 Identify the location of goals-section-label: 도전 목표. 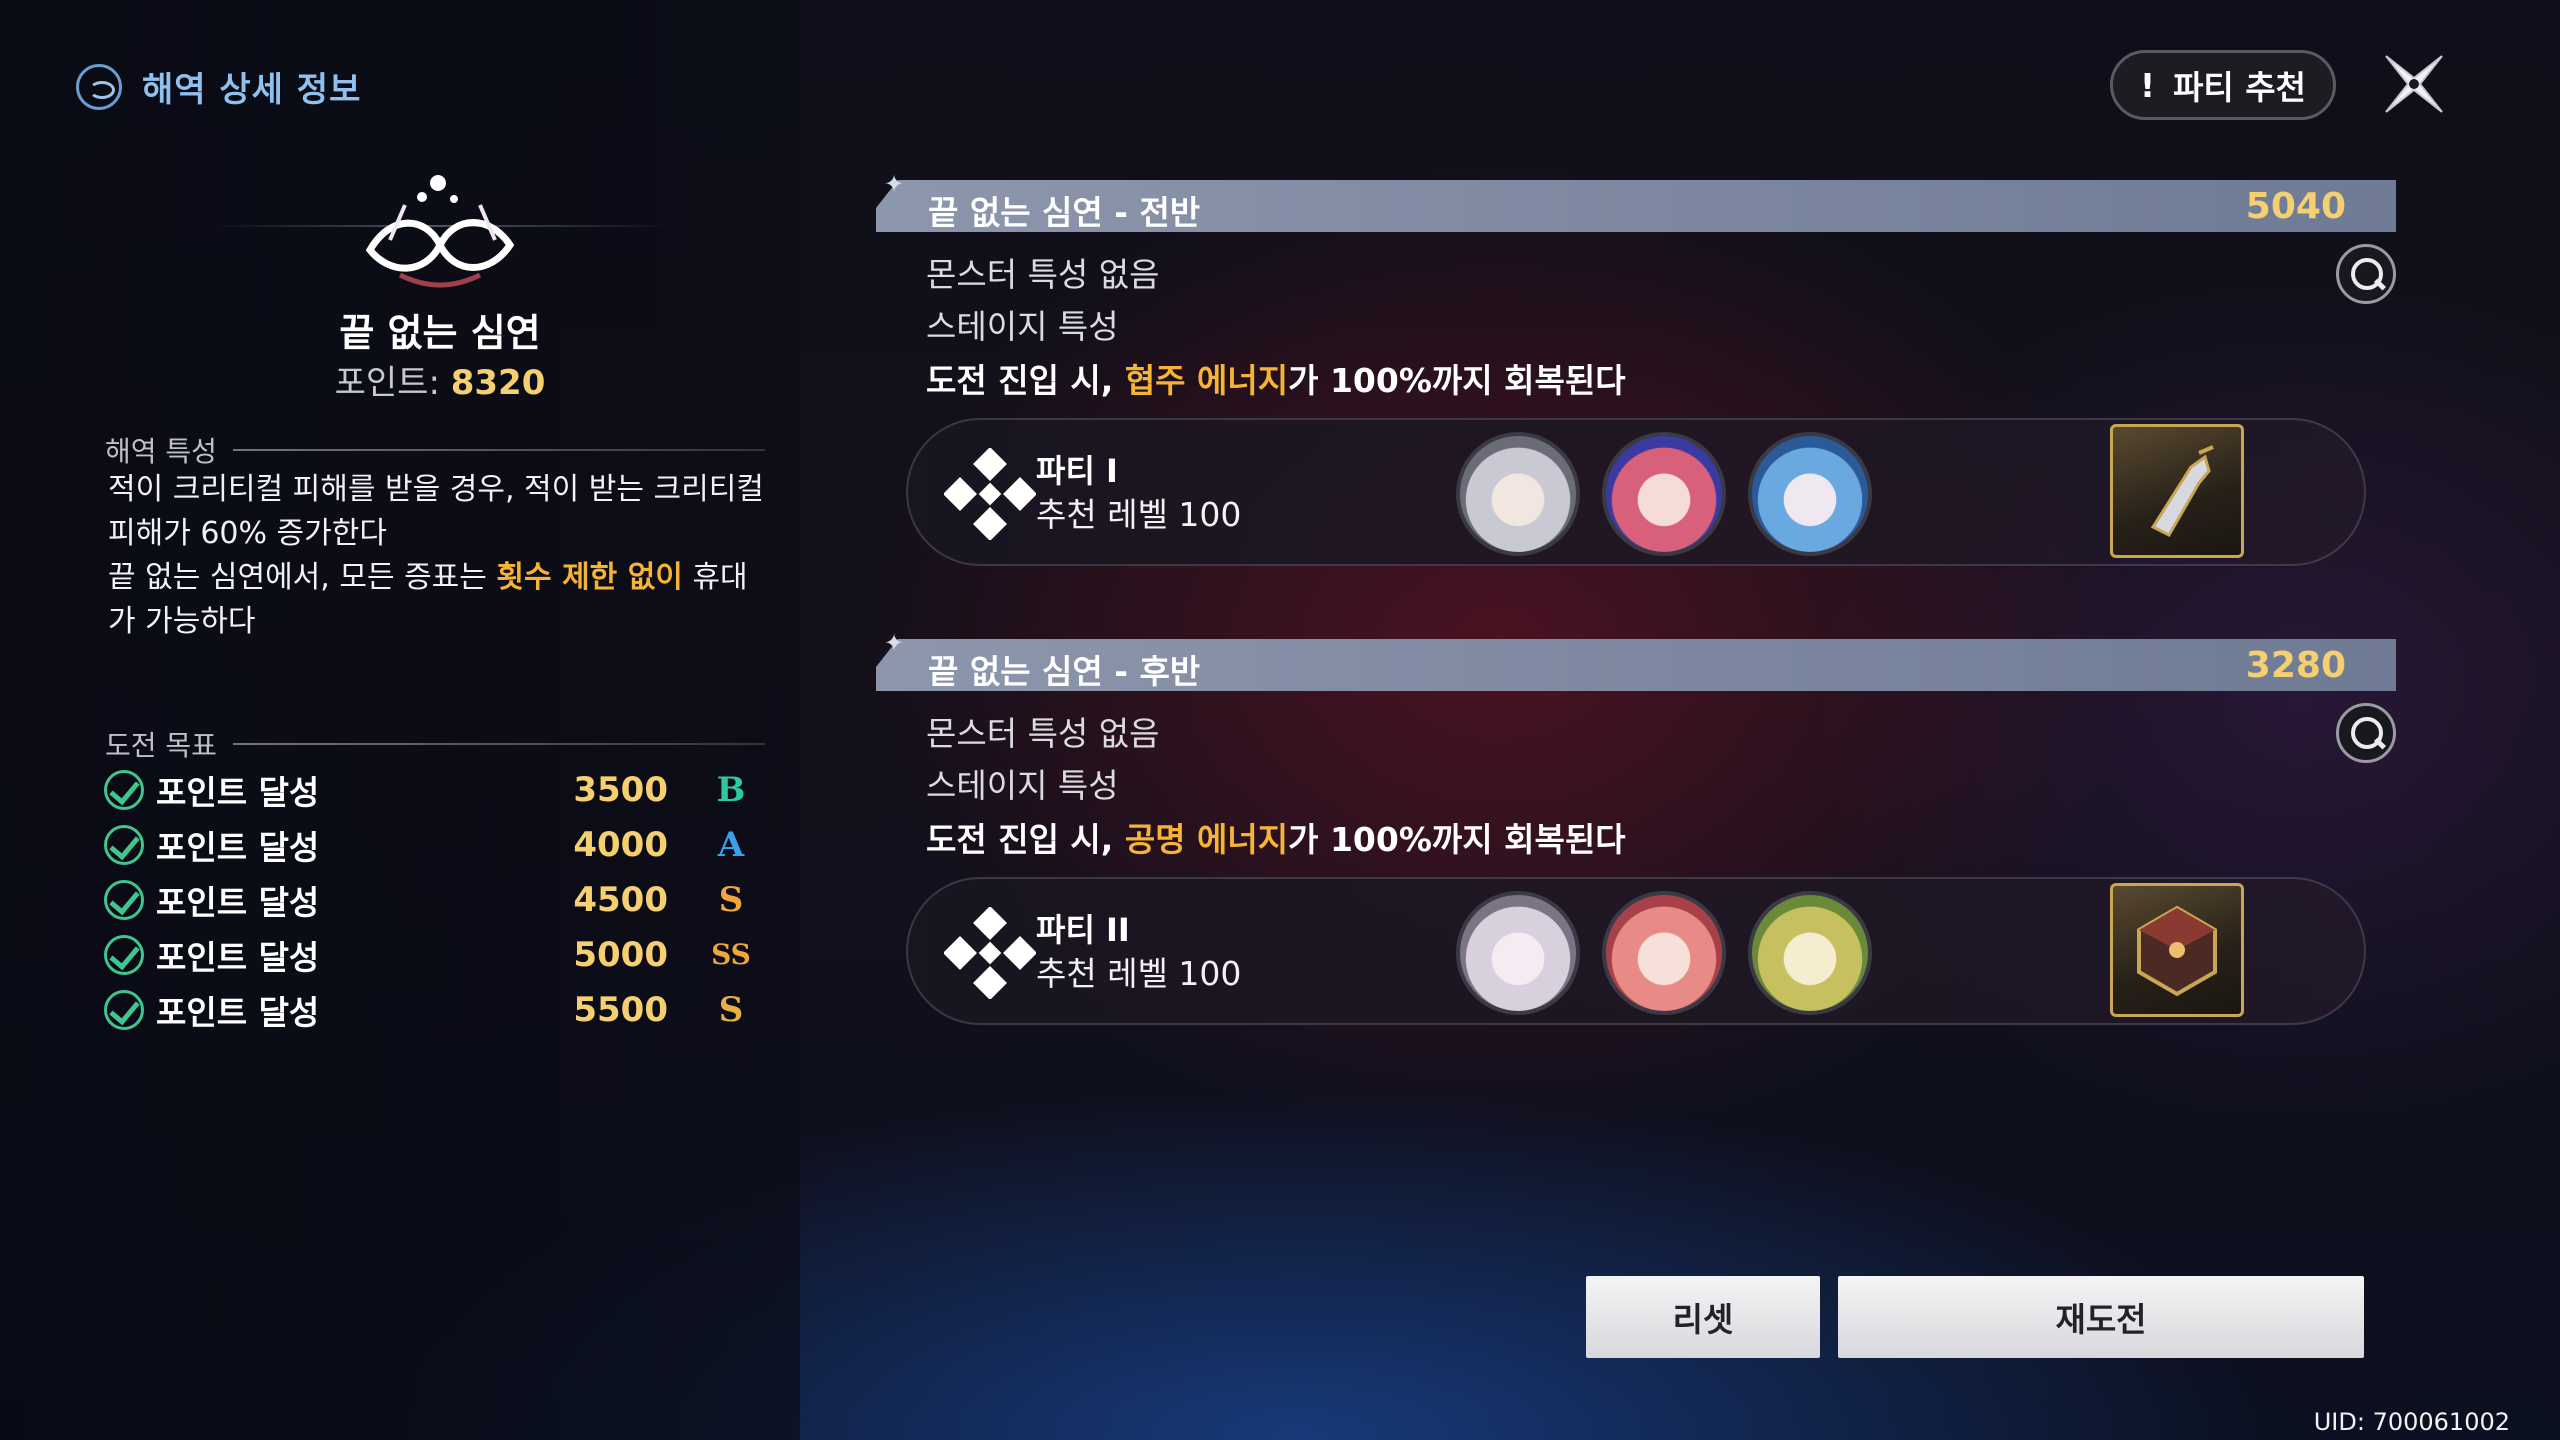
(435, 744).